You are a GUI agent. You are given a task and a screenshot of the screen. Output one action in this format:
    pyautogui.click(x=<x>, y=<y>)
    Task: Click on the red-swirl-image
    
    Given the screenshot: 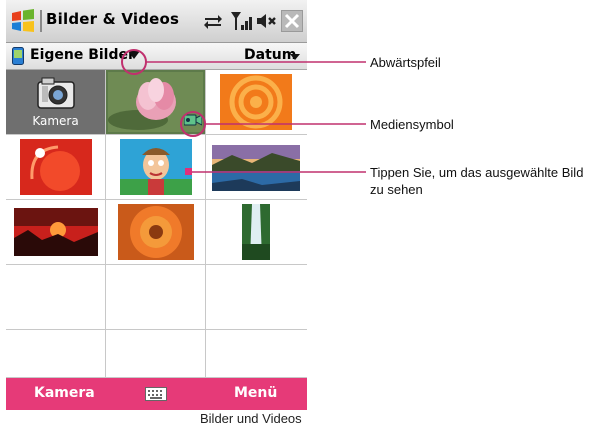 What is the action you would take?
    pyautogui.click(x=56, y=167)
    